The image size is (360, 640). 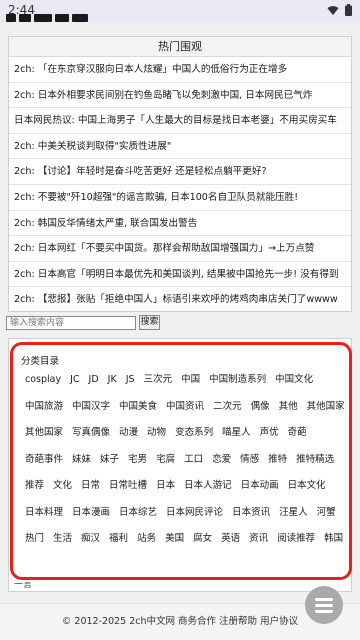 What do you see at coordinates (149, 322) in the screenshot?
I see `search-button: 搜索` at bounding box center [149, 322].